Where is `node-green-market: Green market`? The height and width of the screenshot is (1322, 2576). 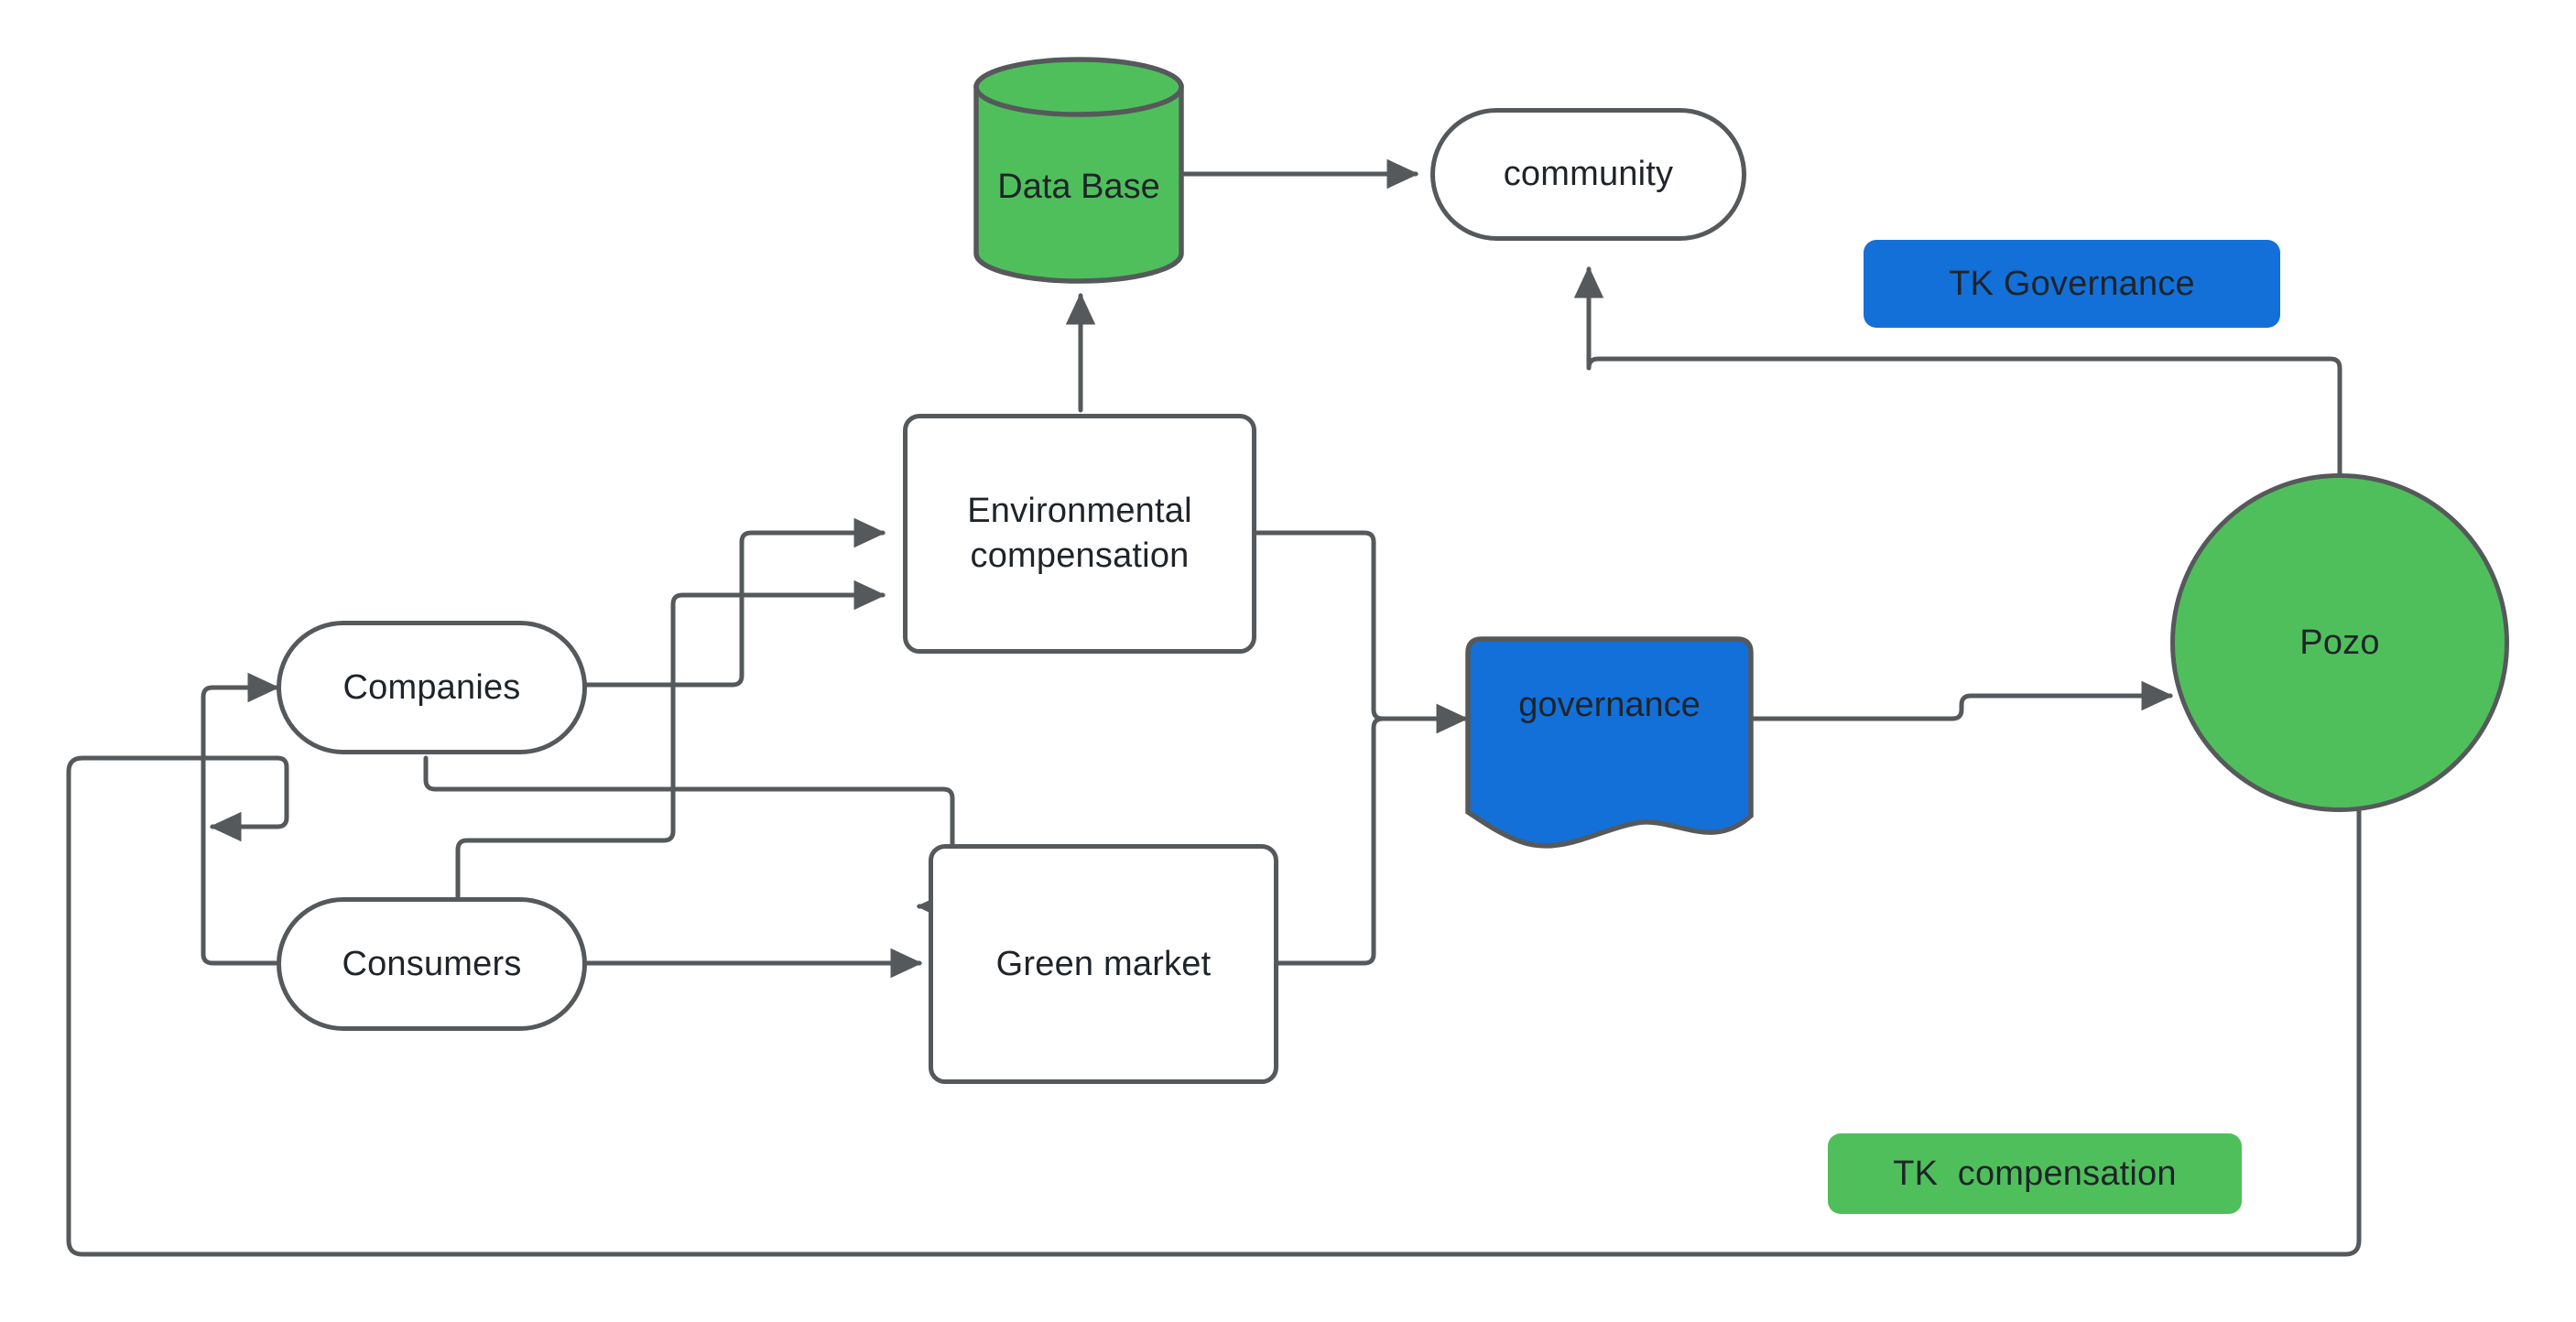 node-green-market: Green market is located at coordinates (1103, 964).